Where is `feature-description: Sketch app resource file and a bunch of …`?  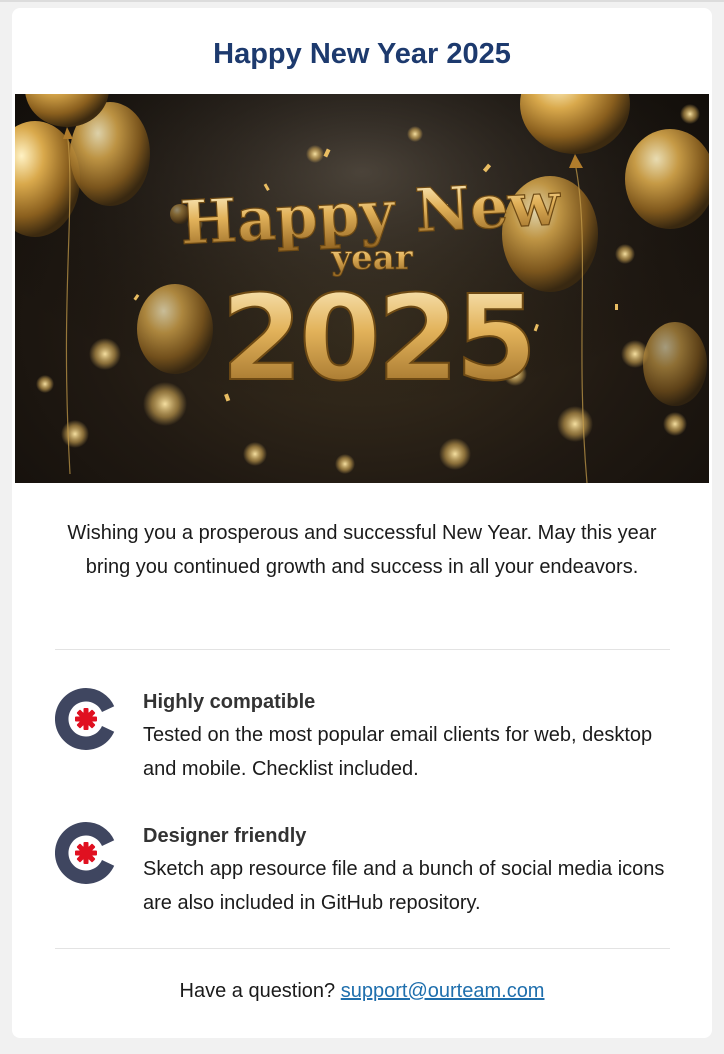
feature-description: Sketch app resource file and a bunch of … is located at coordinates (404, 886).